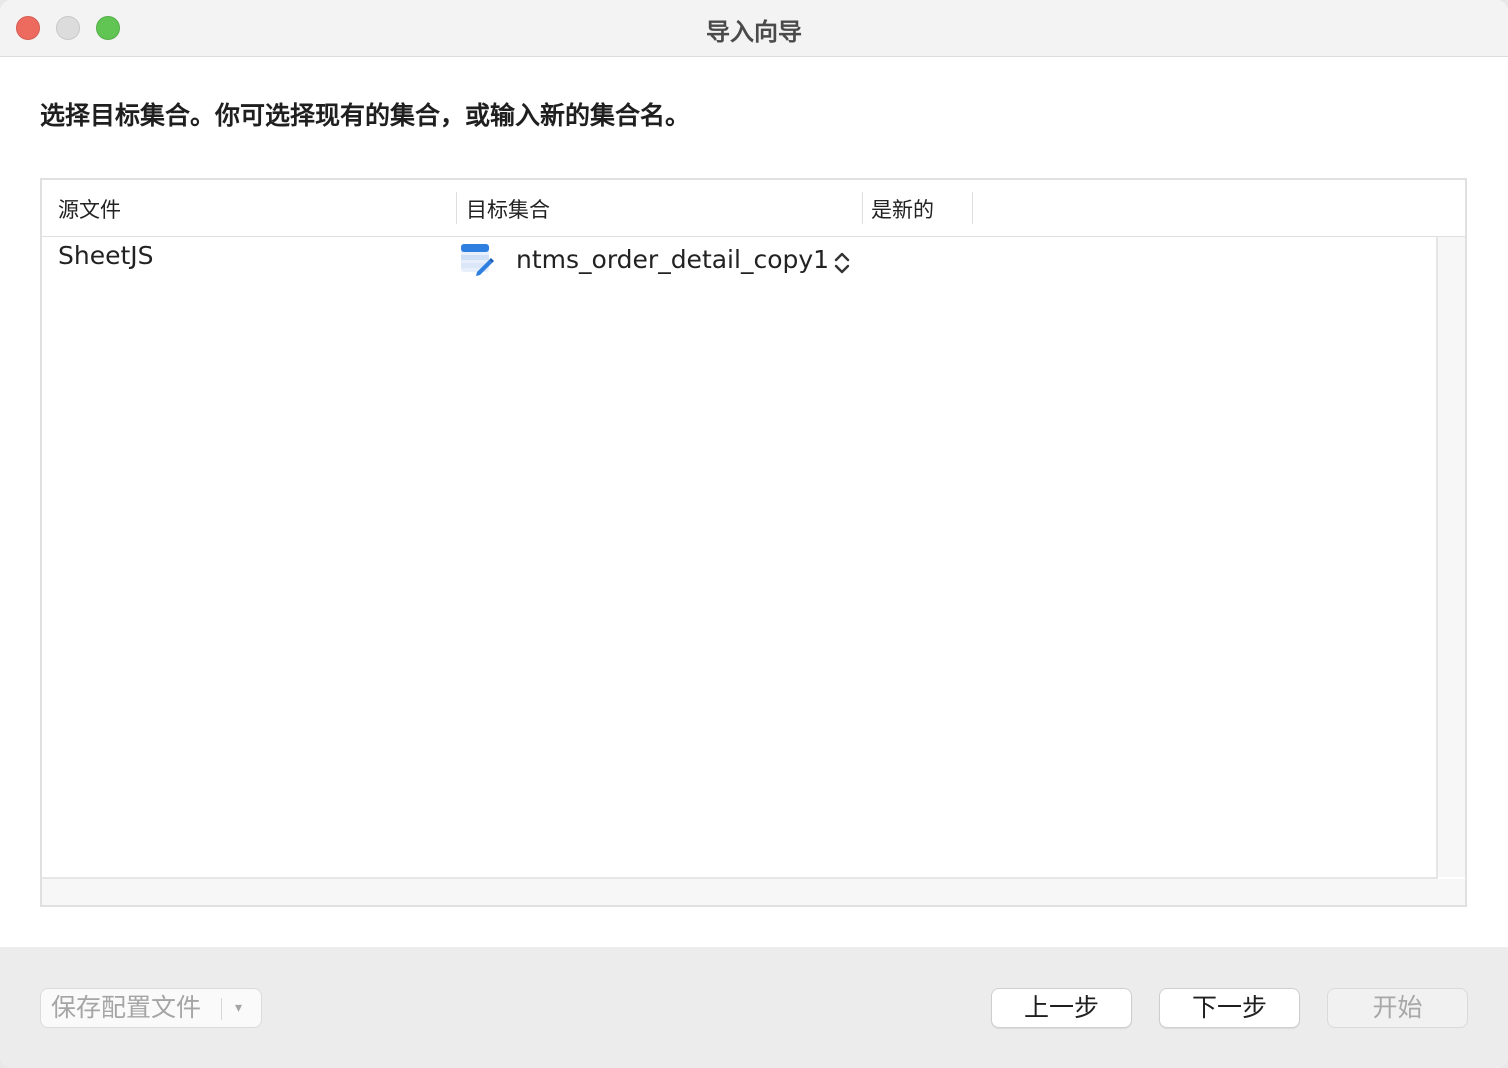 This screenshot has width=1508, height=1068. What do you see at coordinates (753, 208) in the screenshot?
I see `table-header: 源文件 目标集合 是新的` at bounding box center [753, 208].